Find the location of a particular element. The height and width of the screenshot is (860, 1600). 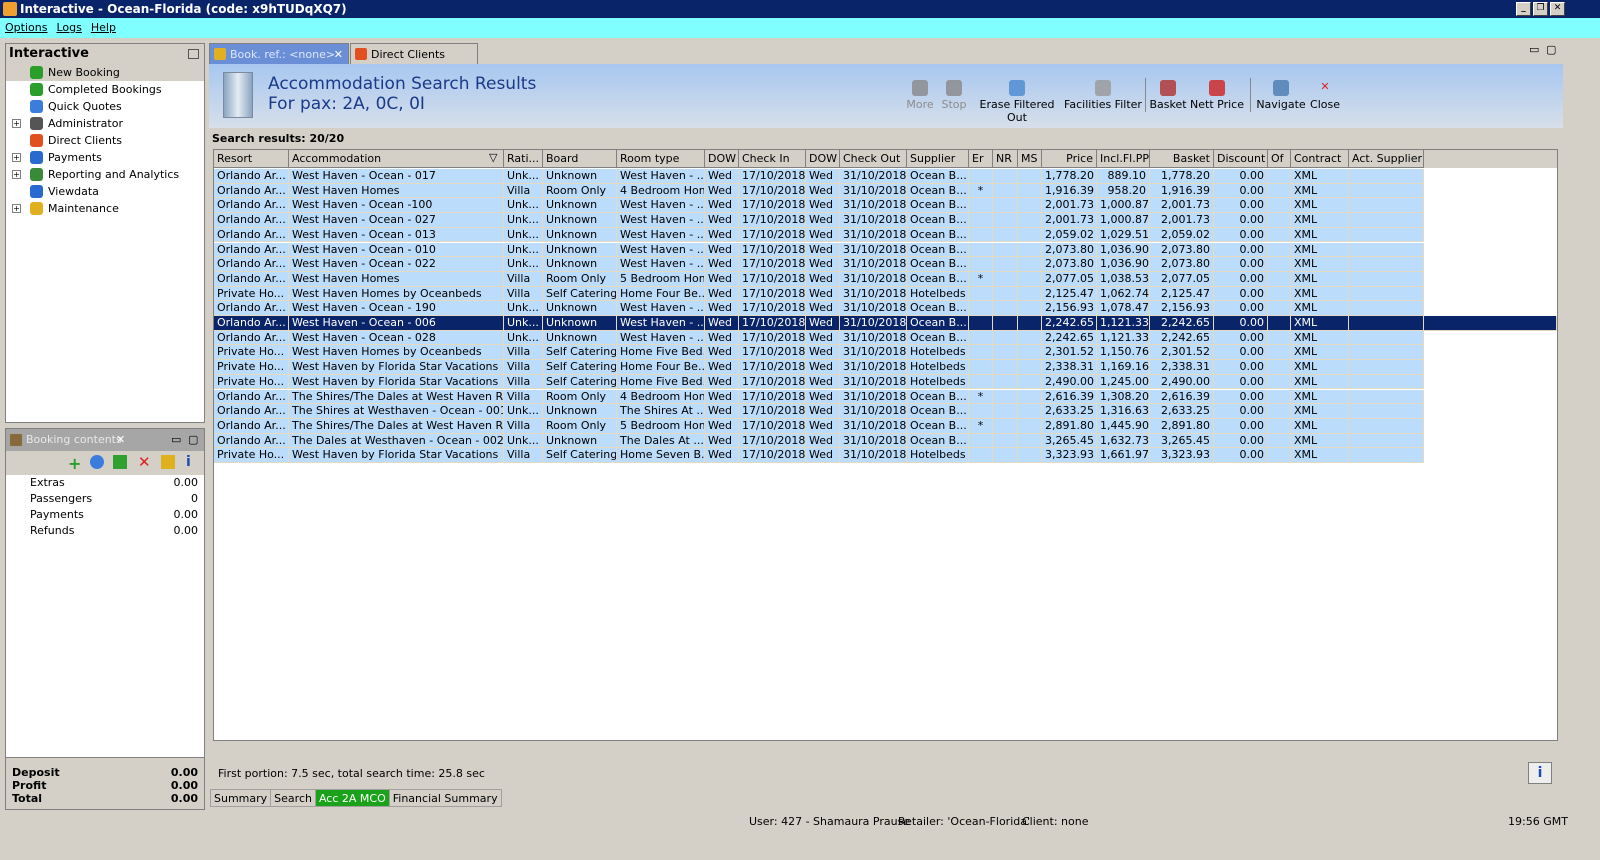

minimize-pane-icon: ▭ is located at coordinates (1534, 49).